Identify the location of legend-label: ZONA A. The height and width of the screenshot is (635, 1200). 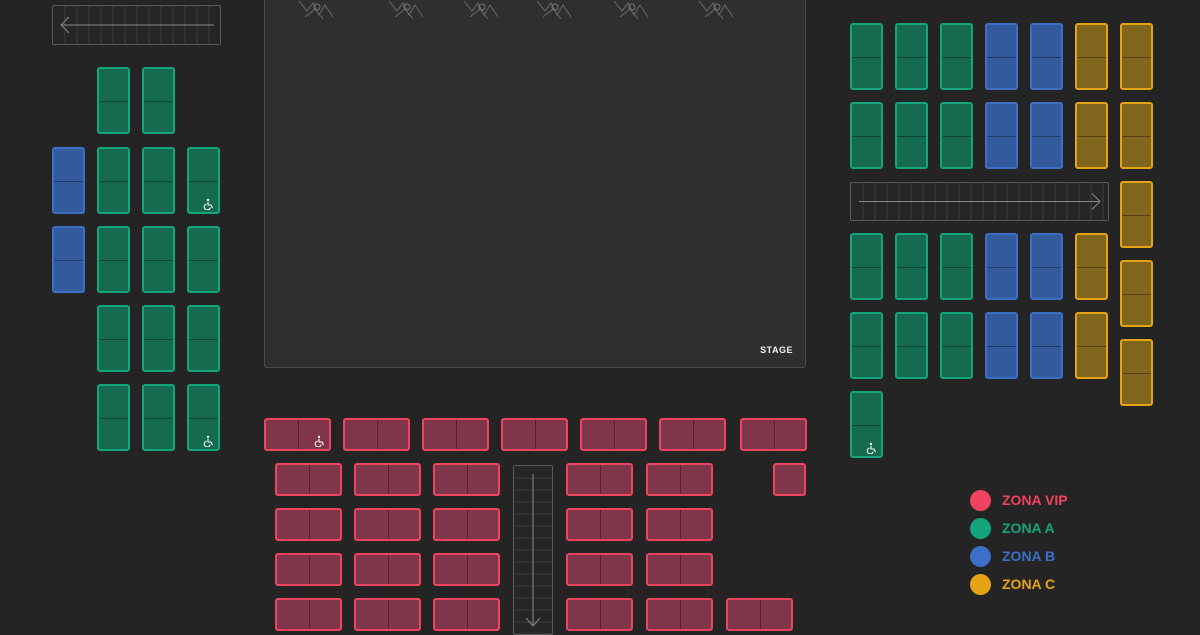
(1028, 528).